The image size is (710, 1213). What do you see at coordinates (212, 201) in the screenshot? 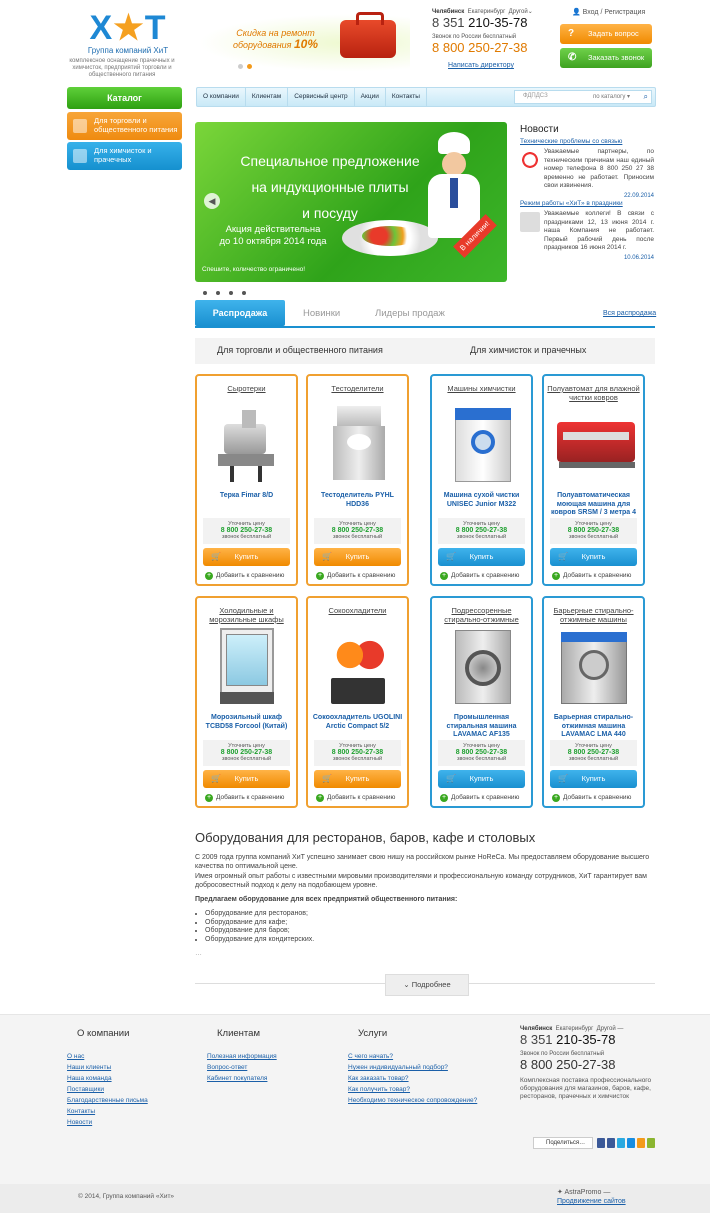
I see `arrow-left-icon: ◀` at bounding box center [212, 201].